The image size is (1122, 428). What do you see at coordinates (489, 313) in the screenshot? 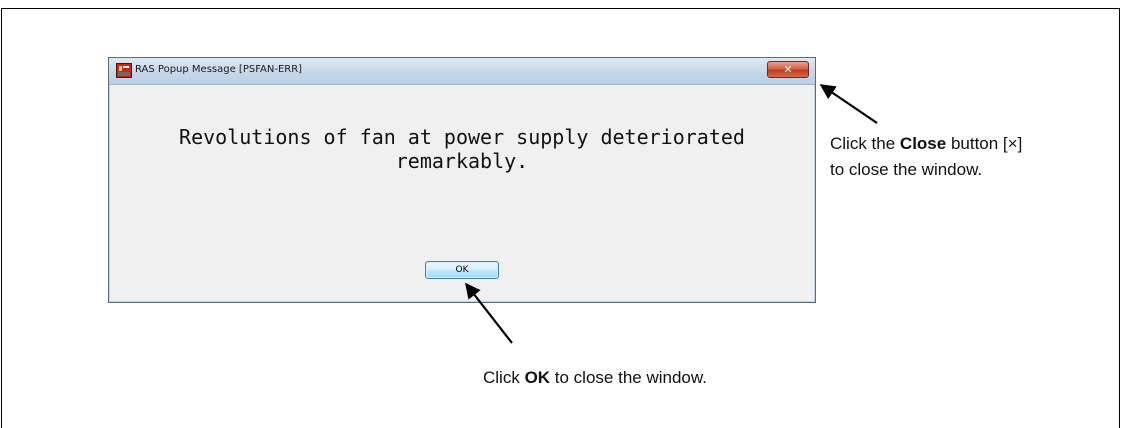
I see `callout-arrow-ok` at bounding box center [489, 313].